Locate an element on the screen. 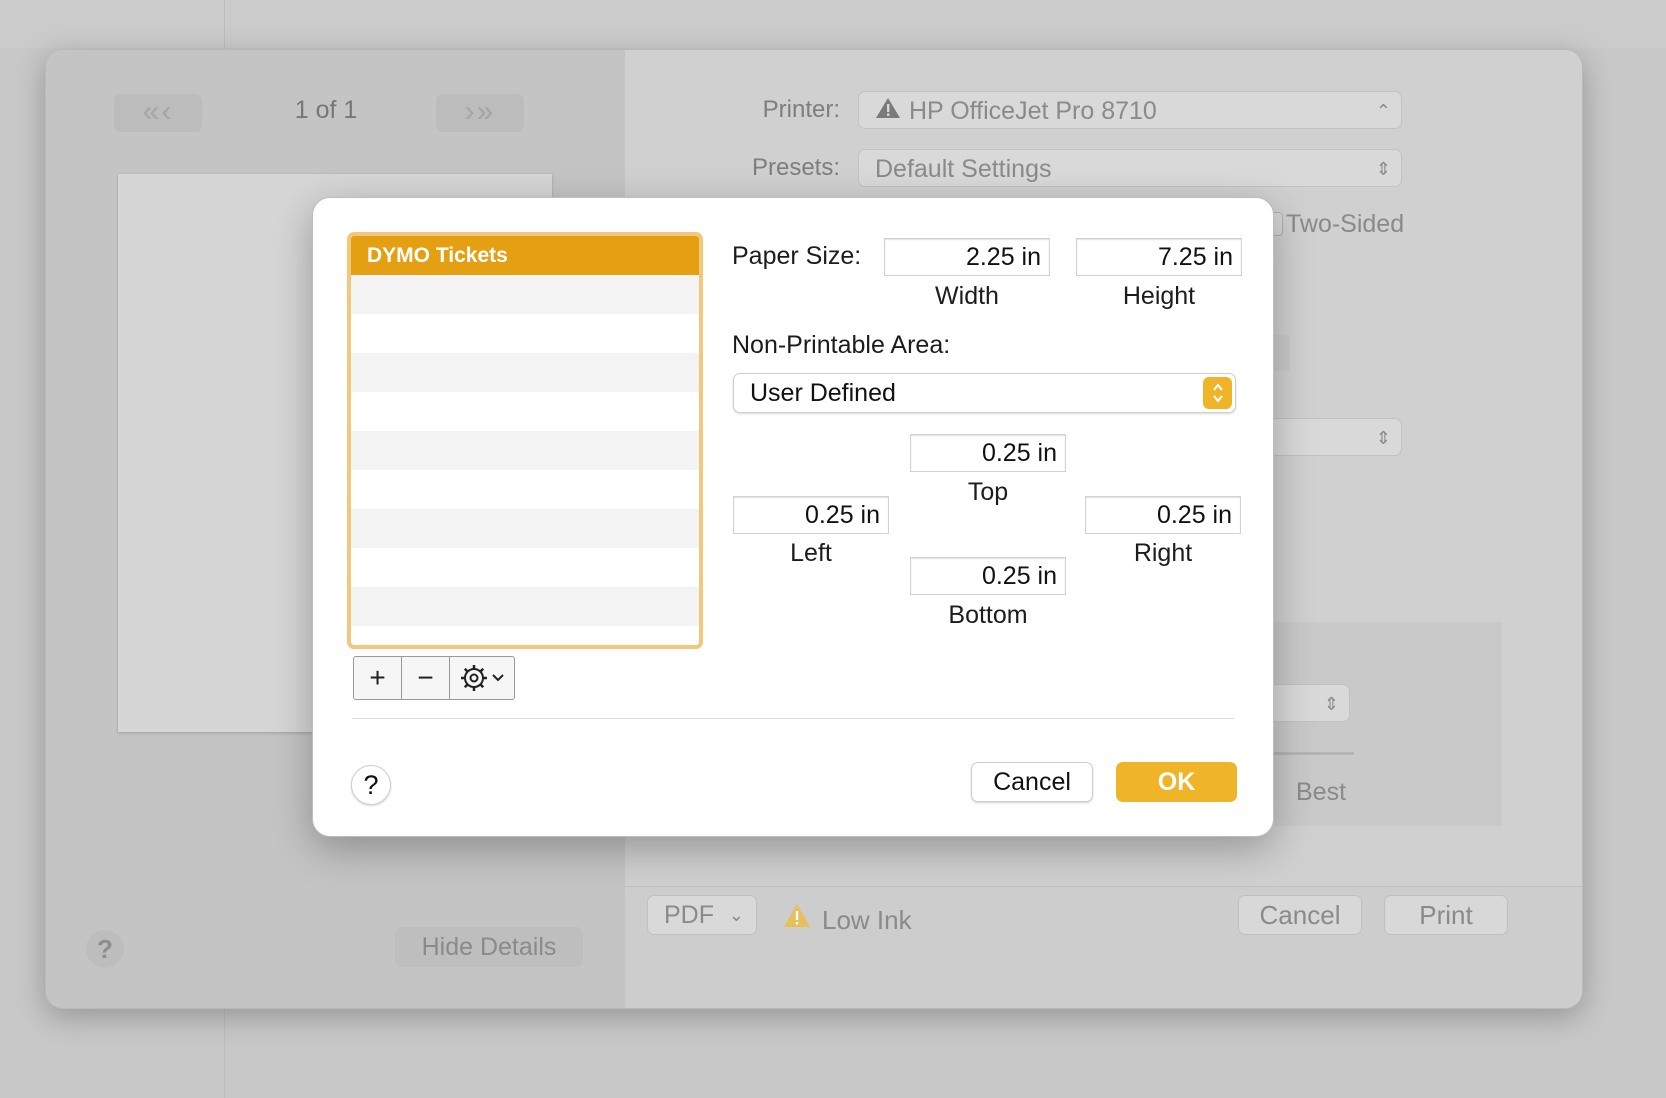 The image size is (1666, 1098). quality-slider is located at coordinates (1314, 753).